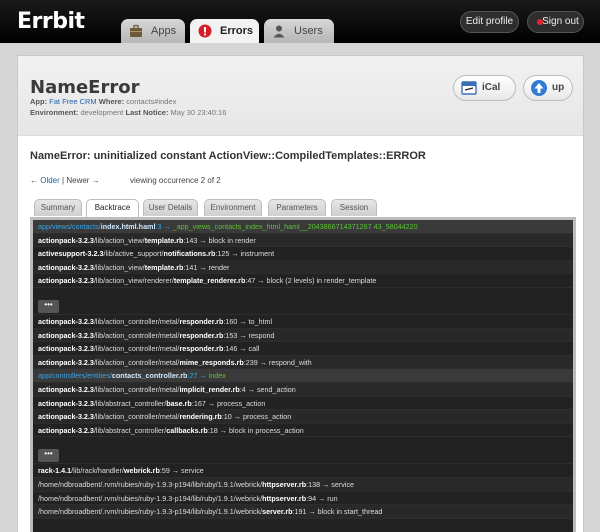  What do you see at coordinates (539, 88) in the screenshot?
I see `up-arrow-icon` at bounding box center [539, 88].